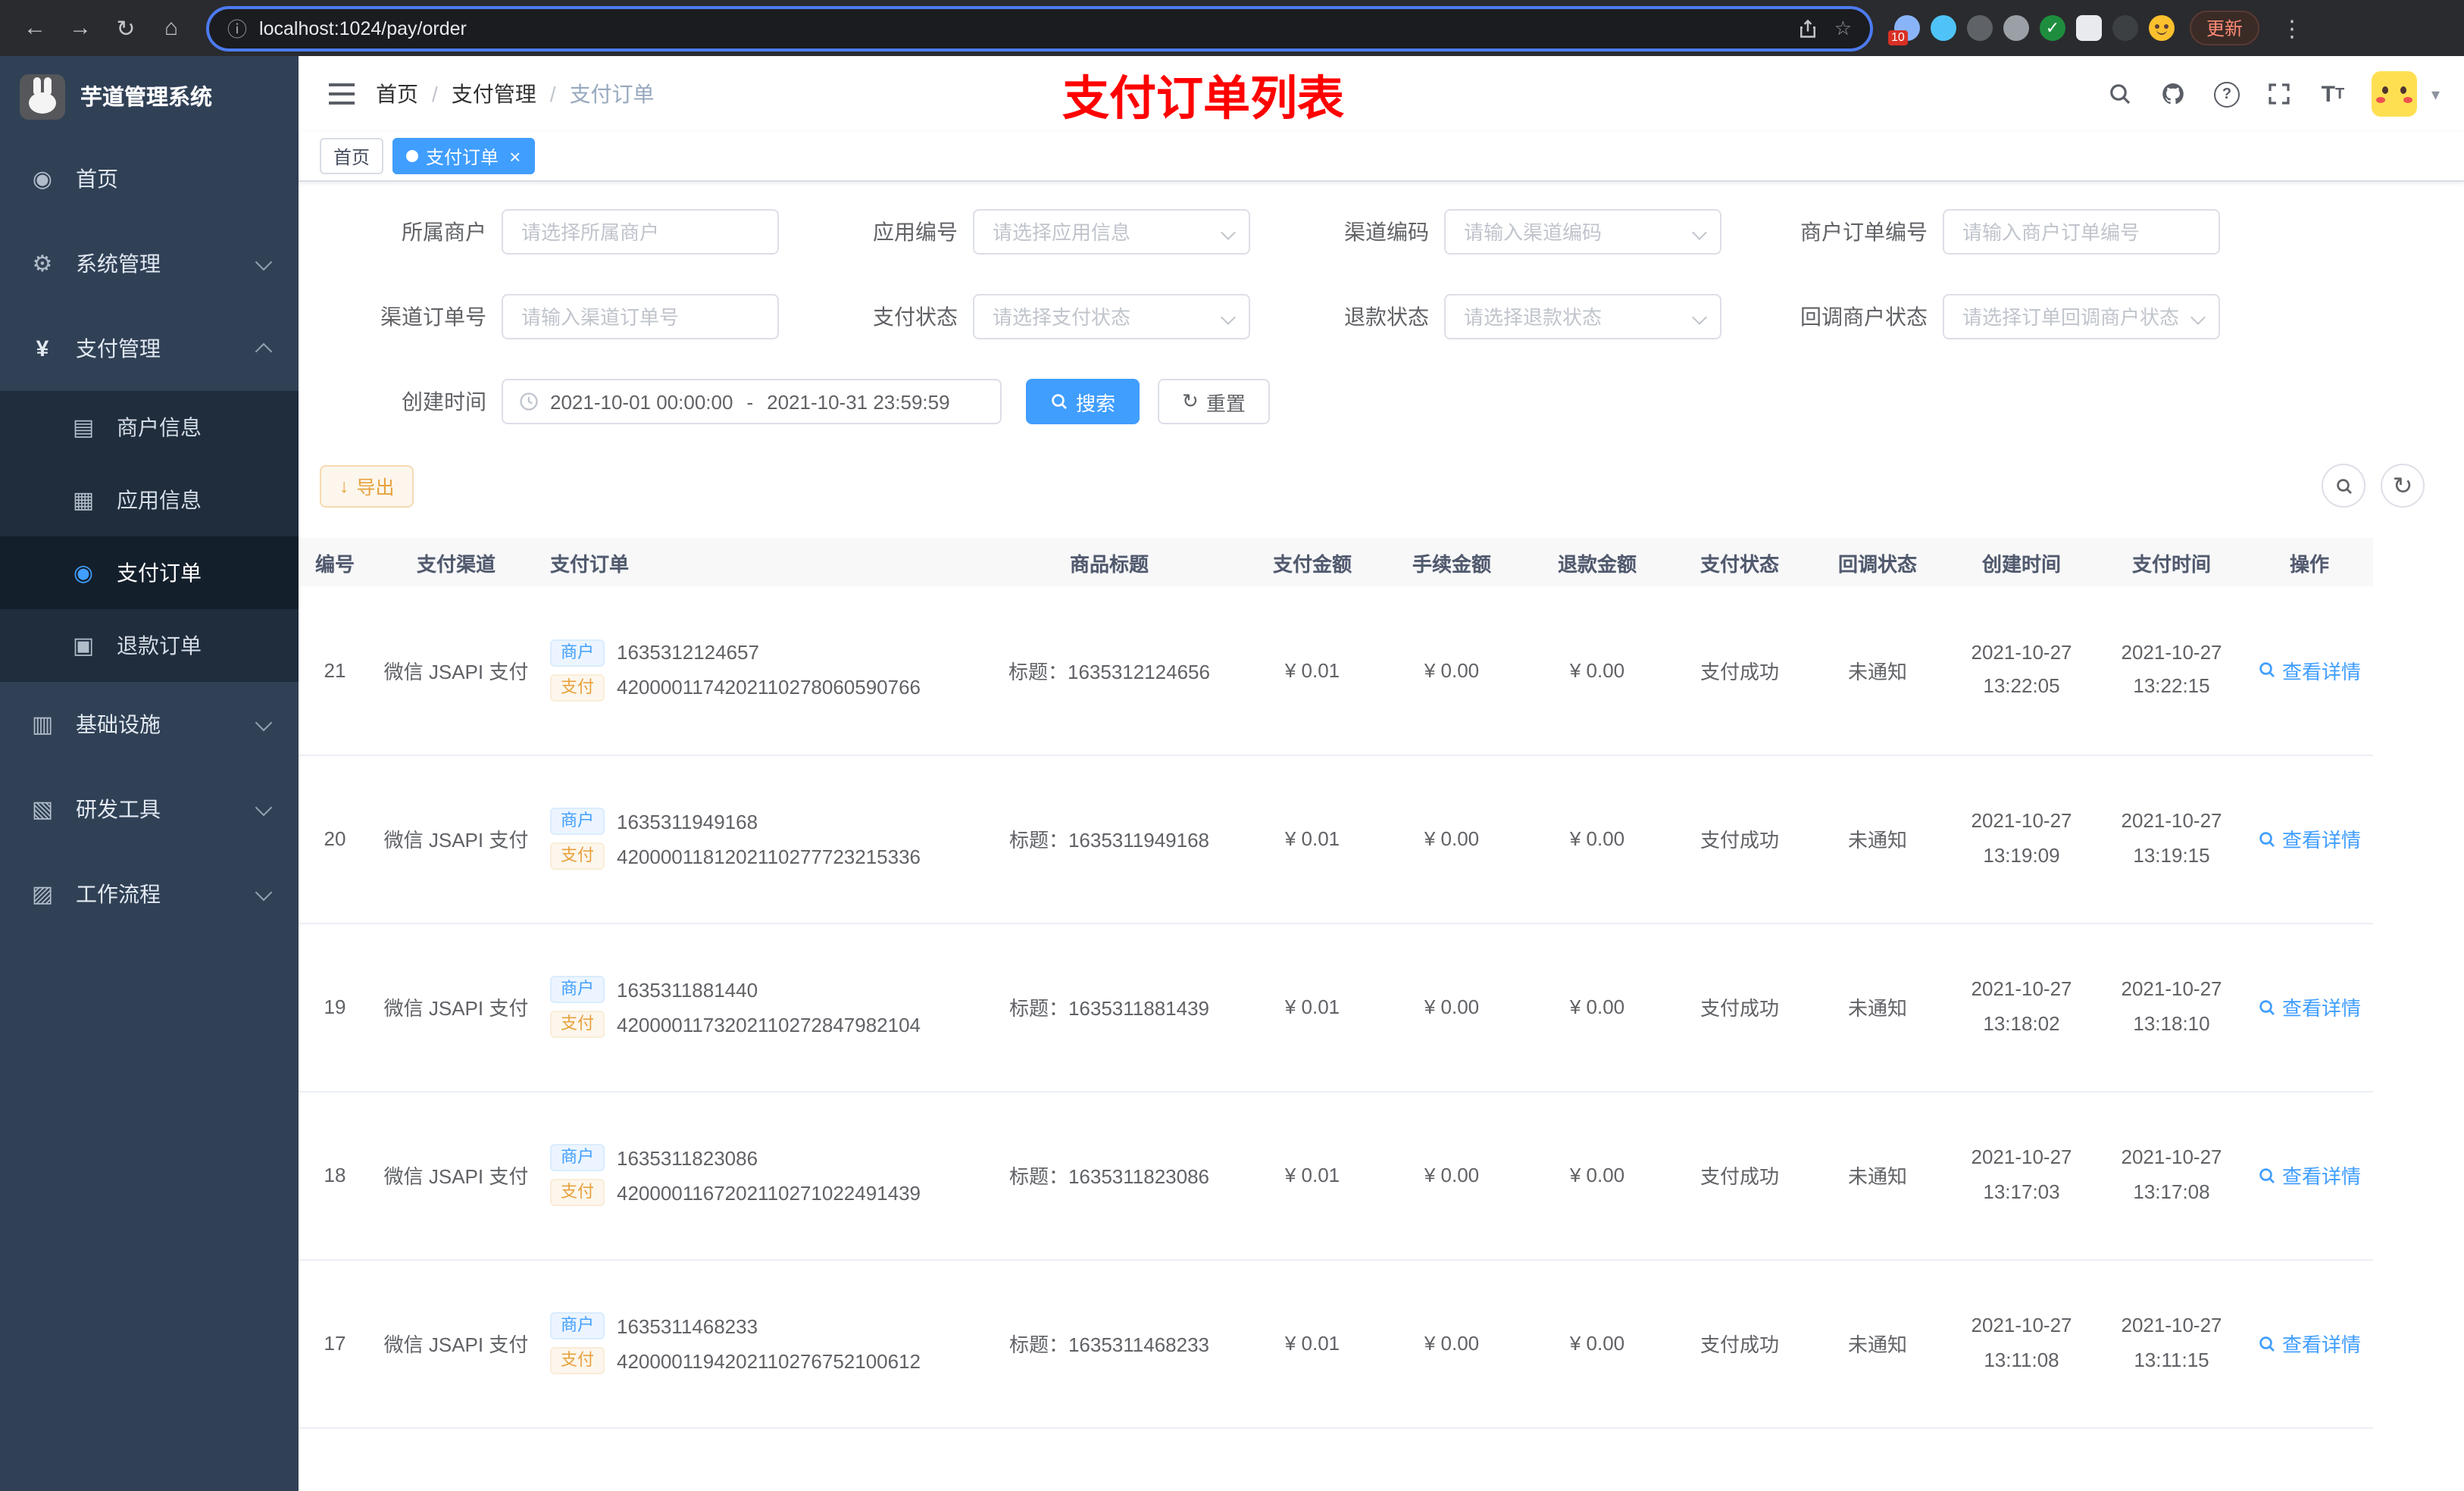 The width and height of the screenshot is (2464, 1491). What do you see at coordinates (237, 28) in the screenshot?
I see `site-info-icon: ⓘ` at bounding box center [237, 28].